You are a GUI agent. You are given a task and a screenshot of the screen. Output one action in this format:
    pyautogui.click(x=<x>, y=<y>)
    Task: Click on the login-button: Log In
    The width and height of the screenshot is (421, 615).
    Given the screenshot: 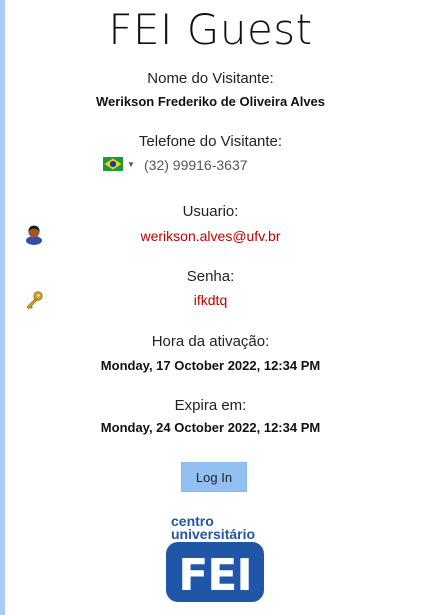 What is the action you would take?
    pyautogui.click(x=214, y=477)
    